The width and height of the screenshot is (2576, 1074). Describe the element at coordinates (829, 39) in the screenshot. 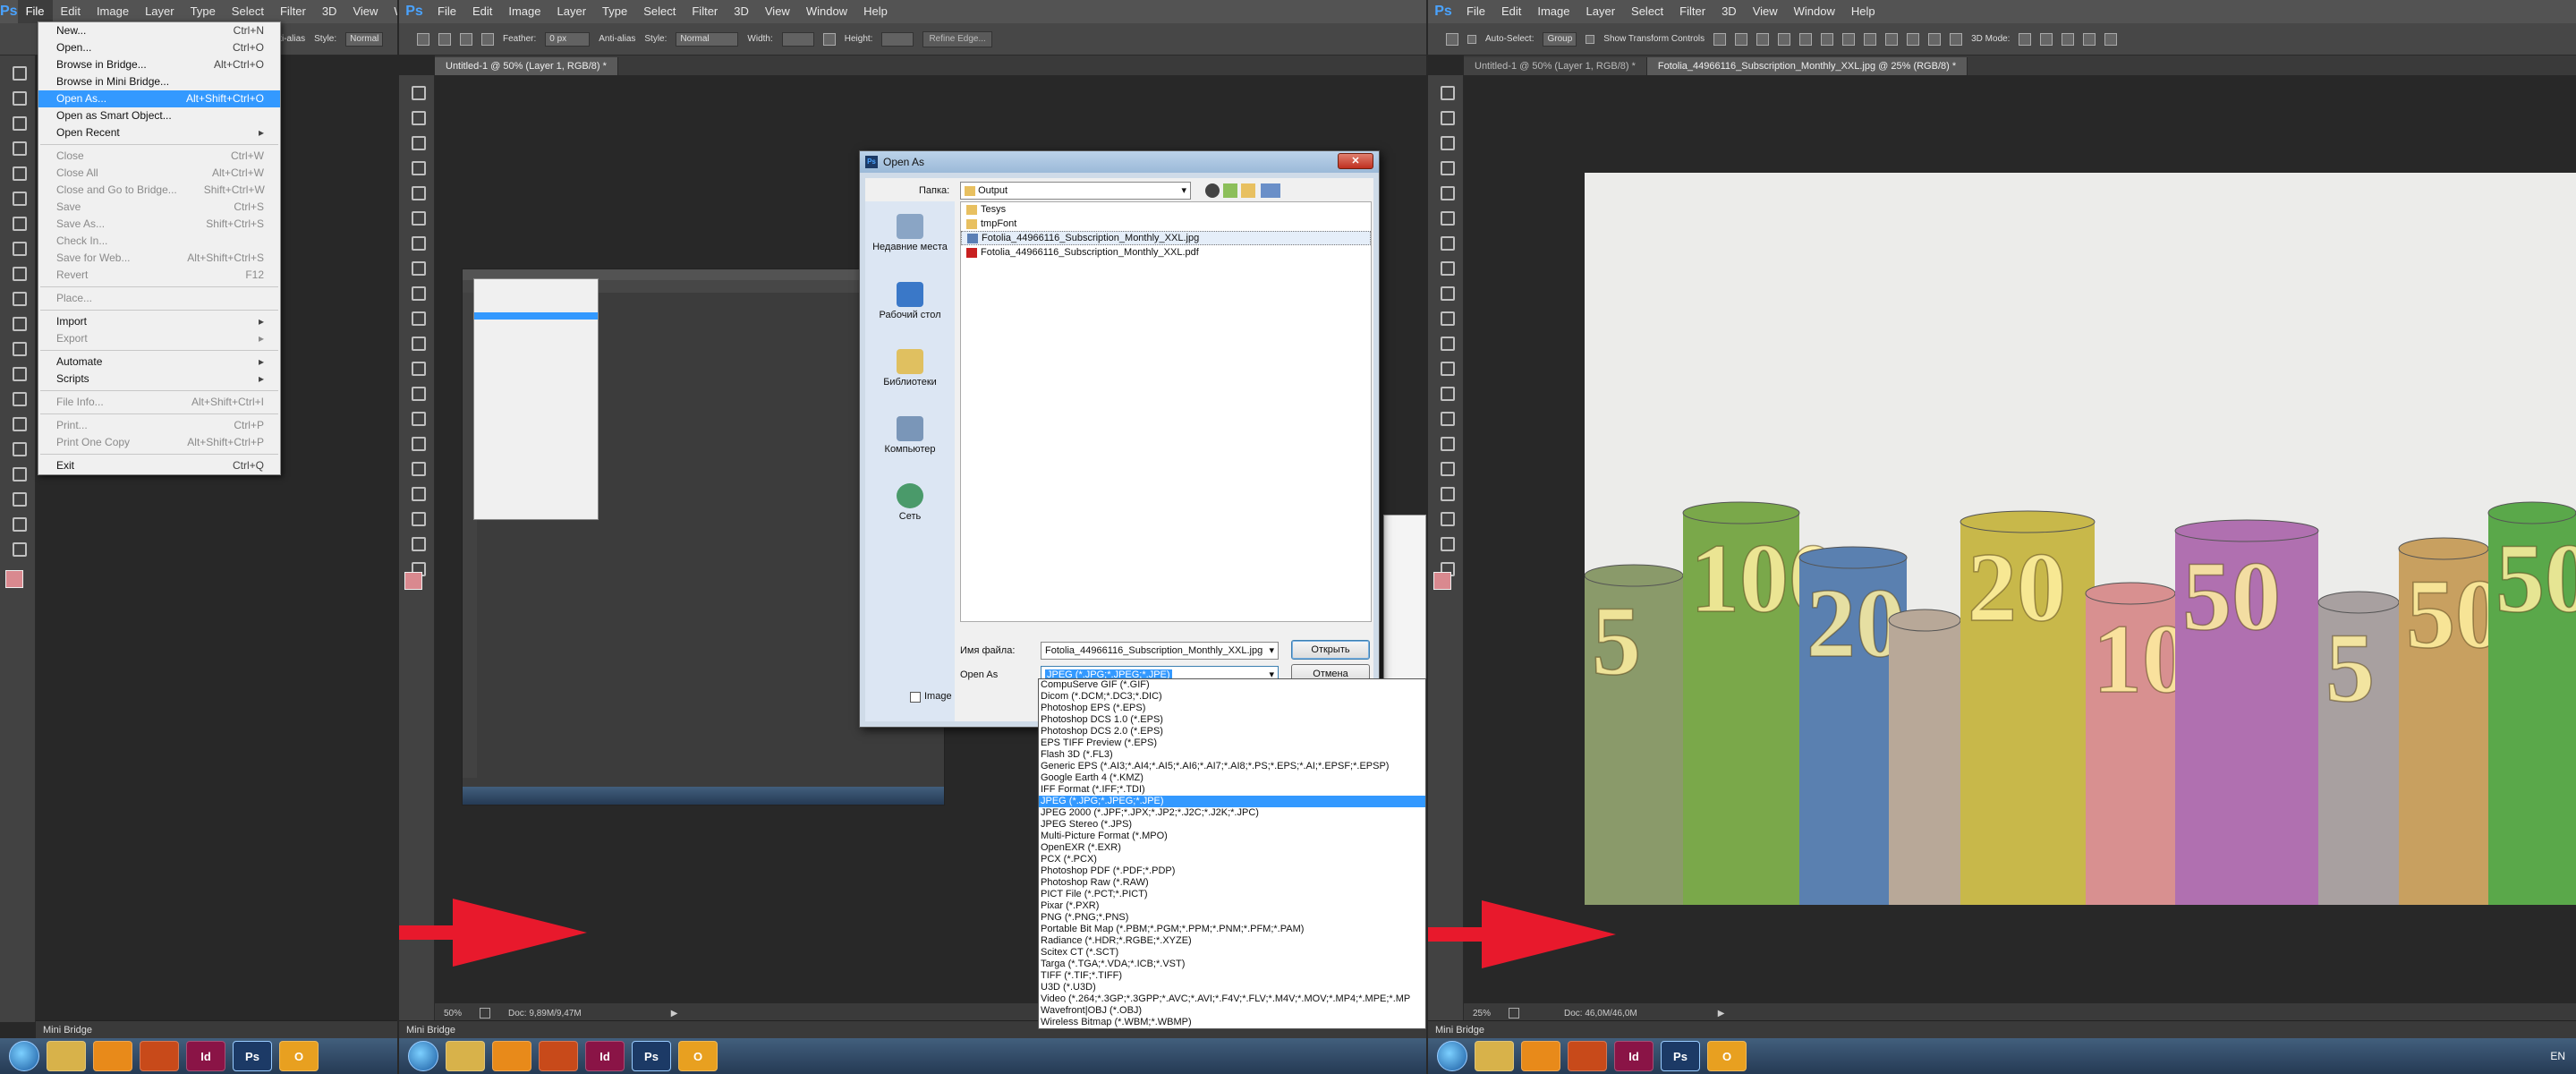

I see `swap-icon` at that location.